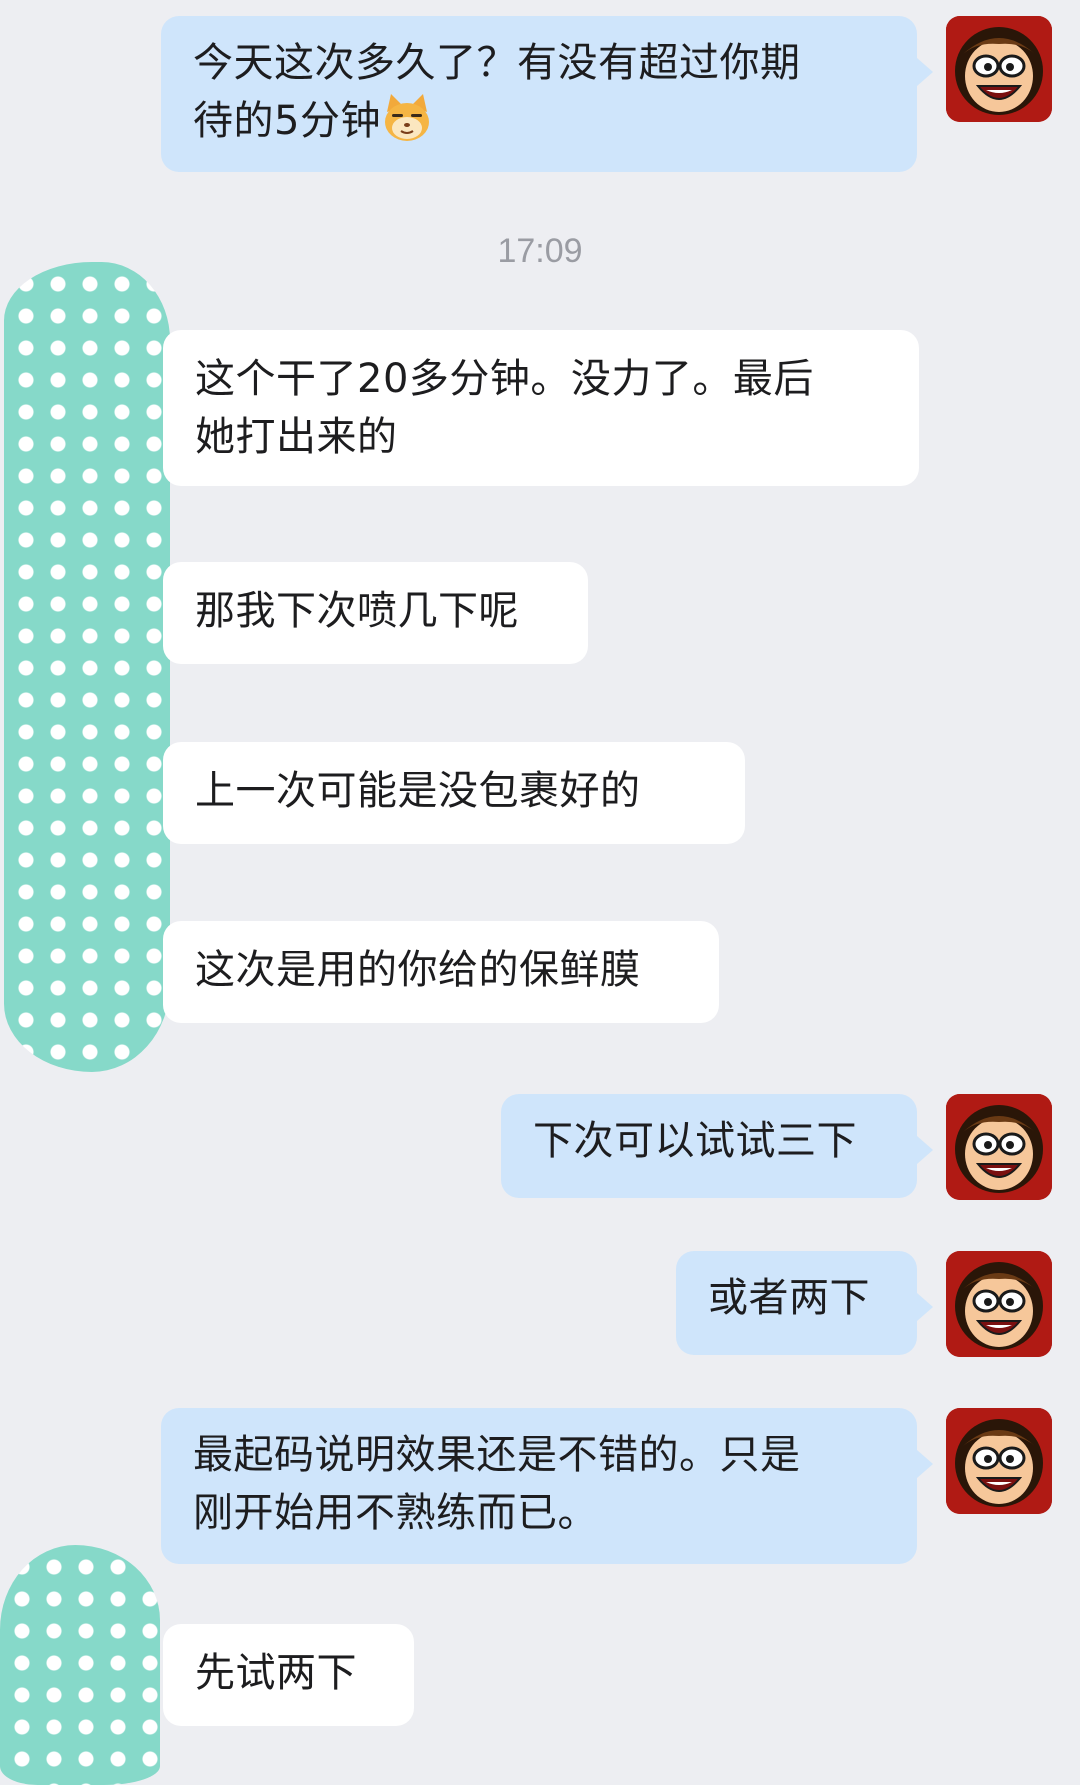  What do you see at coordinates (547, 94) in the screenshot?
I see `message-bubble-outgoing: 今天这次多久了？有没有超过你期 待的5分钟` at bounding box center [547, 94].